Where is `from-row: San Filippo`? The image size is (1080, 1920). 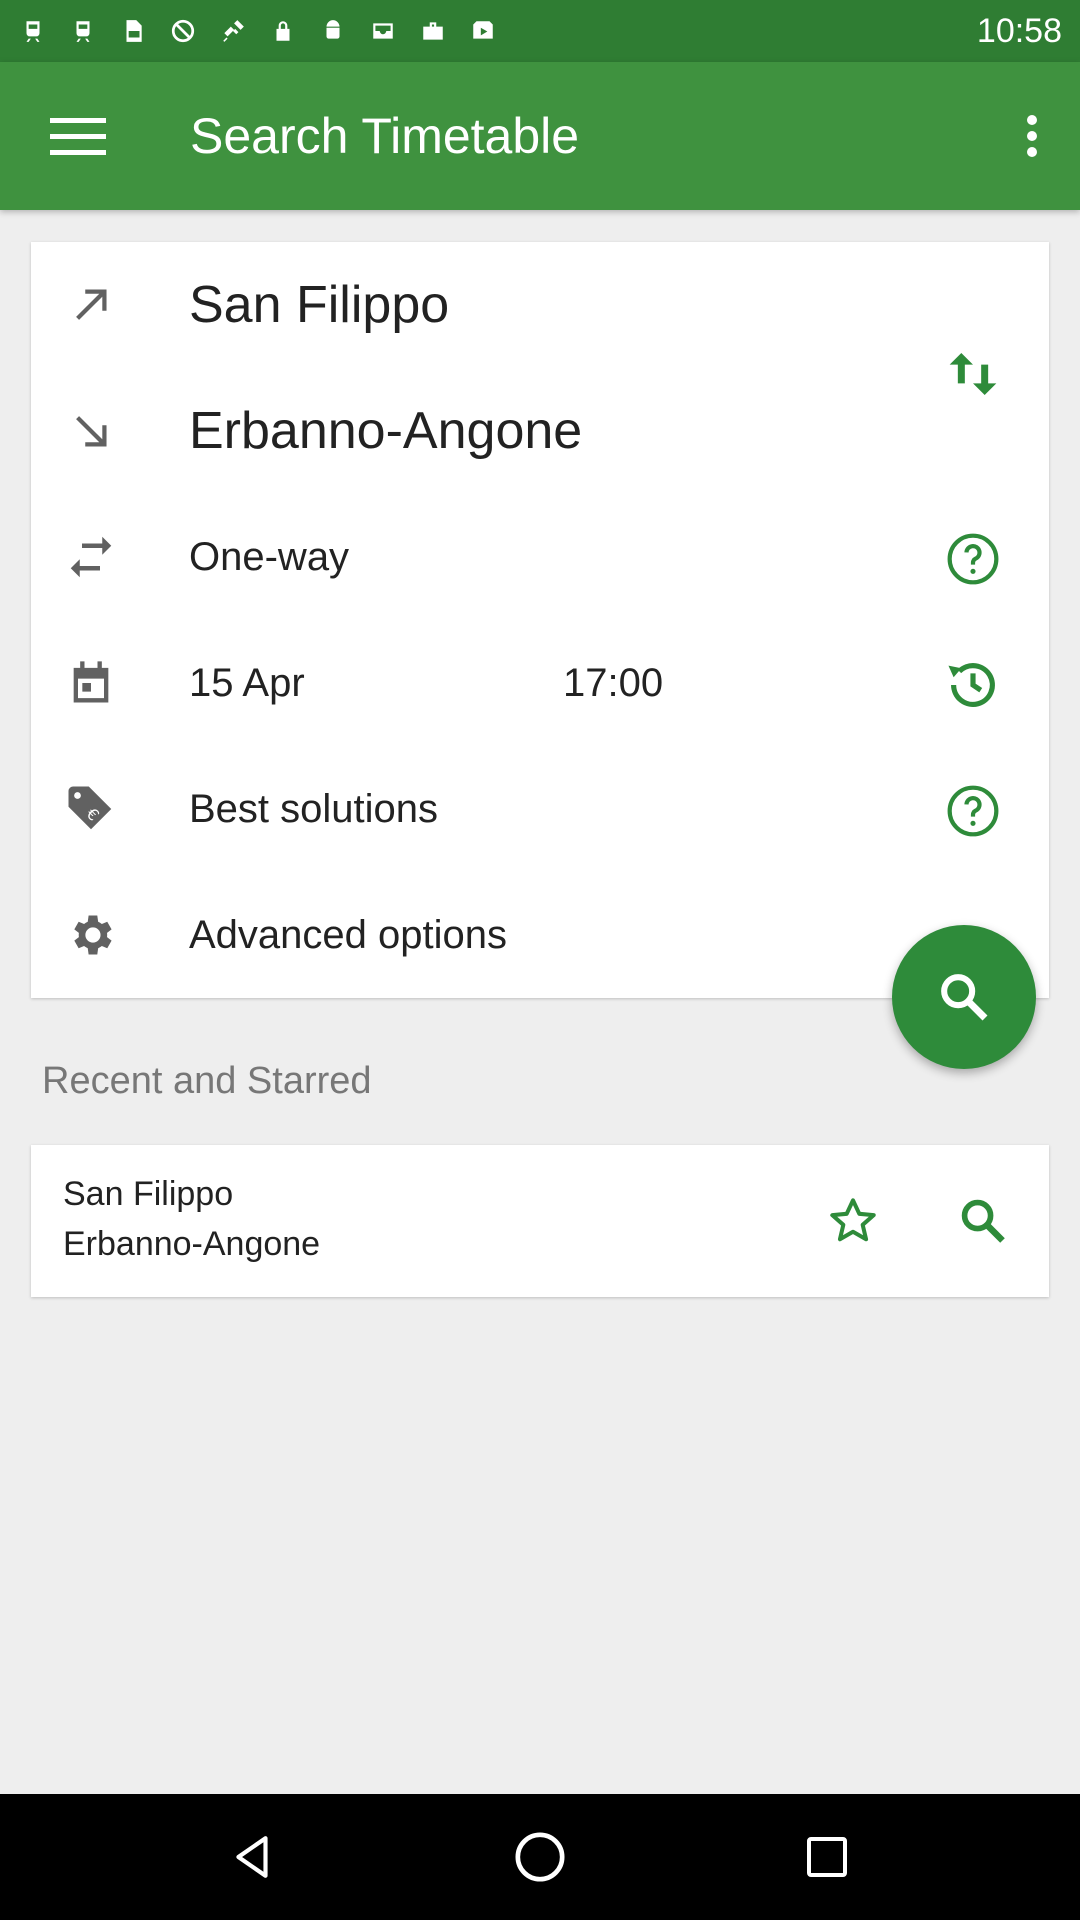 from-row: San Filippo is located at coordinates (540, 305).